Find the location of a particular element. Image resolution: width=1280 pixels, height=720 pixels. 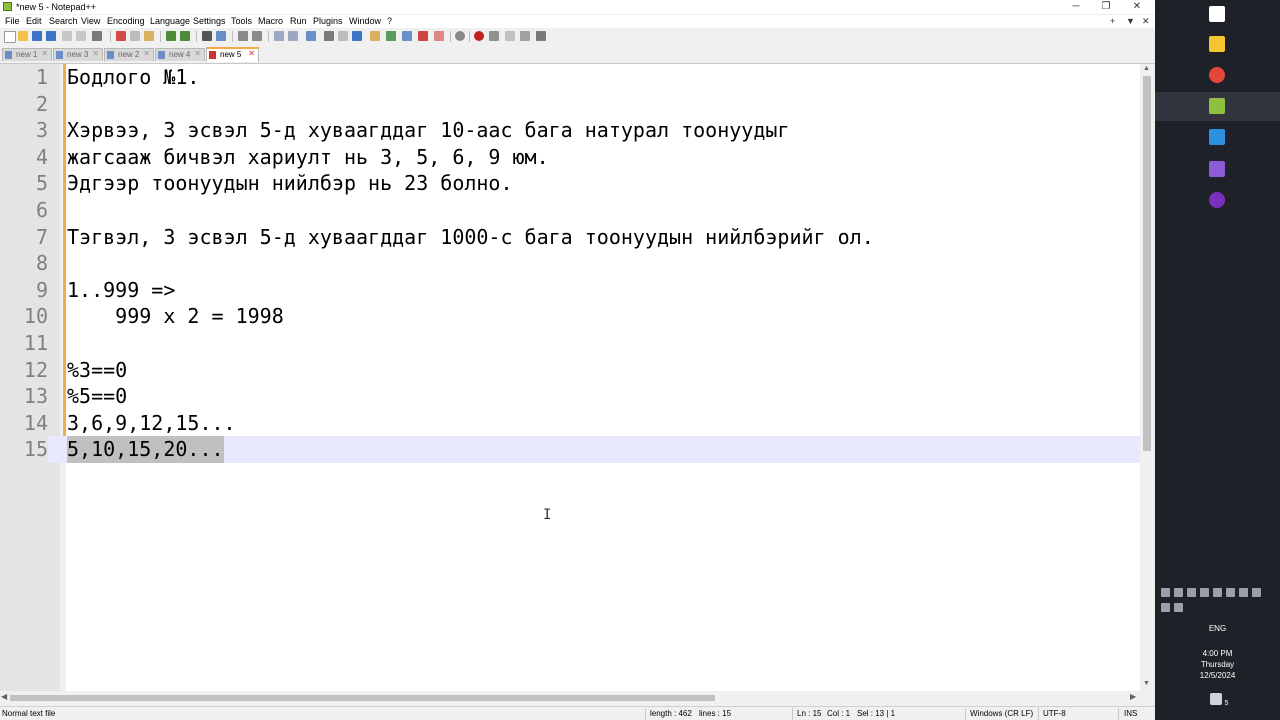

line-text: 999 x 2 = 1998 is located at coordinates (175, 316).